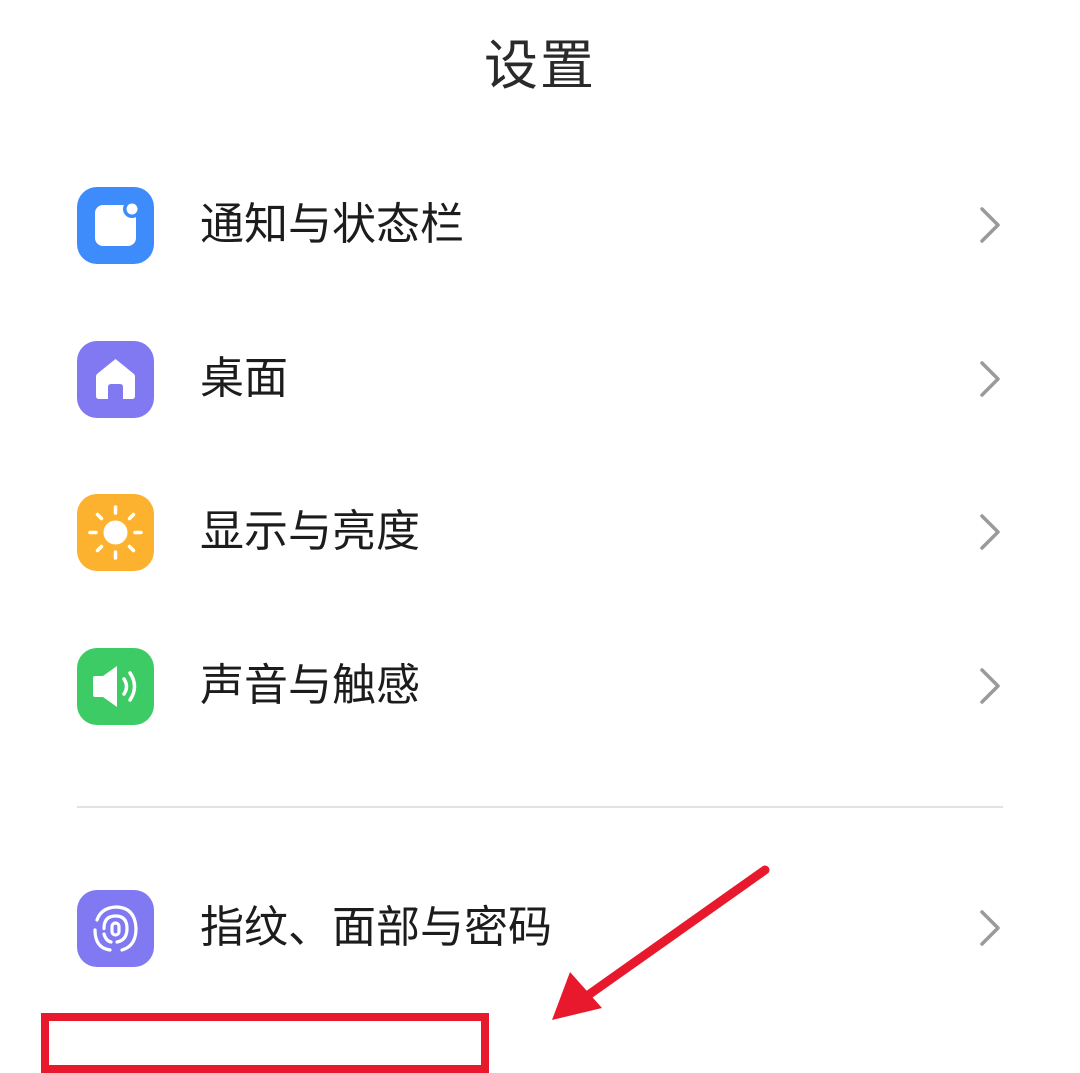  Describe the element at coordinates (265, 1043) in the screenshot. I see `annotation-highlight-box` at that location.